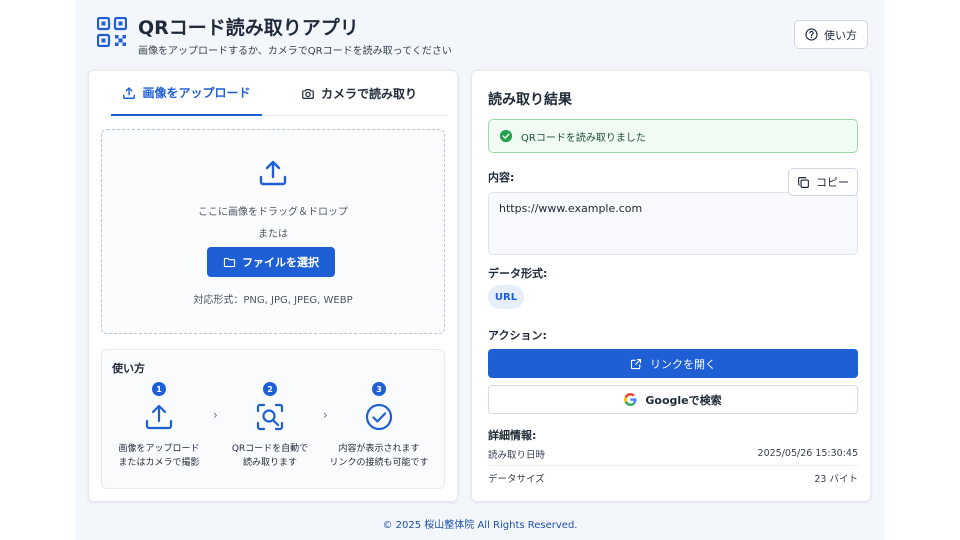 The image size is (960, 540). Describe the element at coordinates (506, 297) in the screenshot. I see `format-badge: URL` at that location.